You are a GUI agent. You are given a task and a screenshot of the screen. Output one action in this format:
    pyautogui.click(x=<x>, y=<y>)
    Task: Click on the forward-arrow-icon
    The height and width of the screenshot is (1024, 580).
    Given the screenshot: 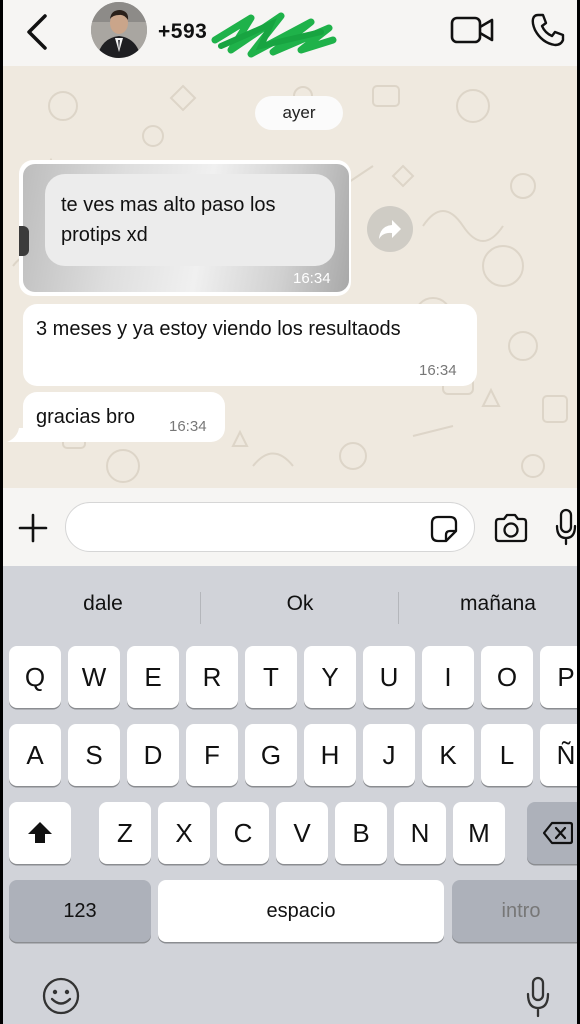 What is the action you would take?
    pyautogui.click(x=390, y=229)
    